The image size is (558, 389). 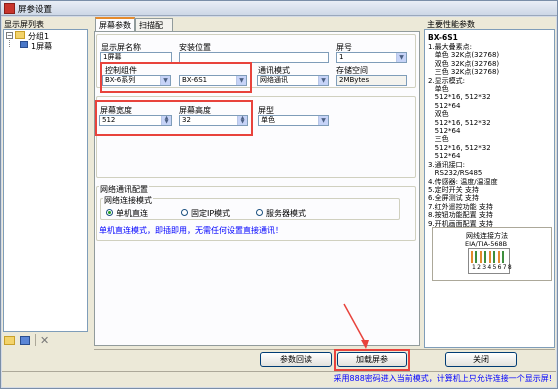 I want to click on toolbar-divider, so click(x=35, y=340).